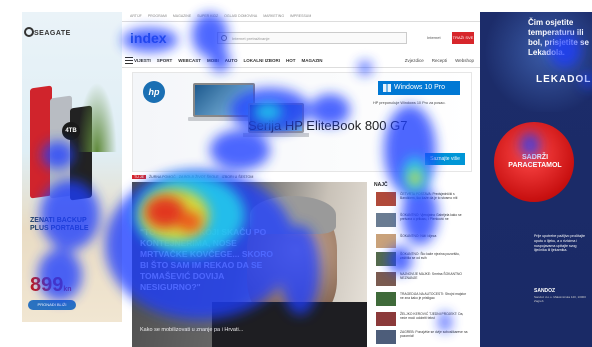  Describe the element at coordinates (213, 60) in the screenshot. I see `nav-item: MOBI` at that location.